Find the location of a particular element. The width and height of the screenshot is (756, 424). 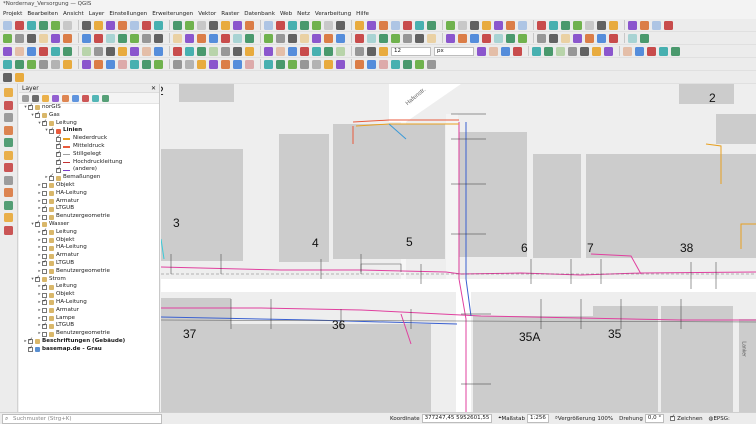

layer-row-w-ha: ▸ HA-Leitung is located at coordinates (89, 248).